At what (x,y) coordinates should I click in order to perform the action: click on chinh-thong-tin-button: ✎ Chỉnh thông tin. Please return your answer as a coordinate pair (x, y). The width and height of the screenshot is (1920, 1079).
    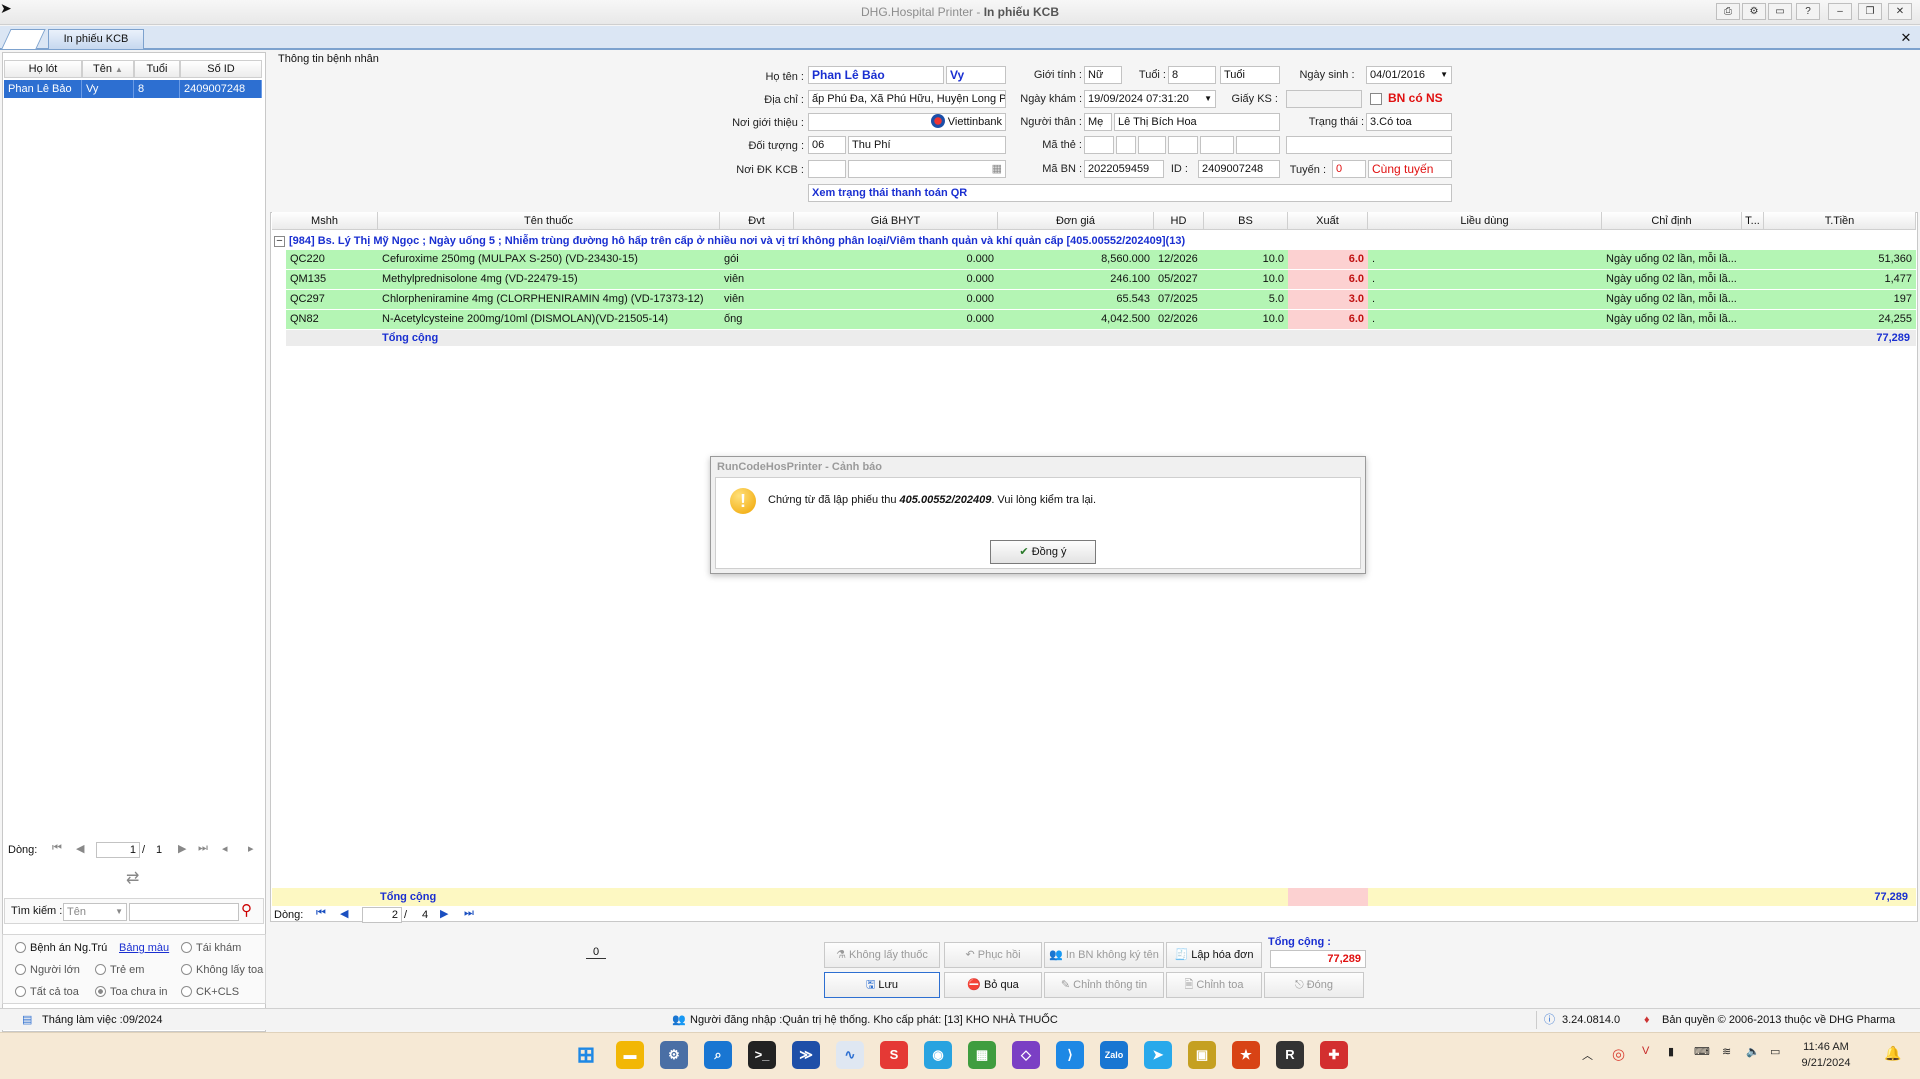
    Looking at the image, I should click on (1104, 985).